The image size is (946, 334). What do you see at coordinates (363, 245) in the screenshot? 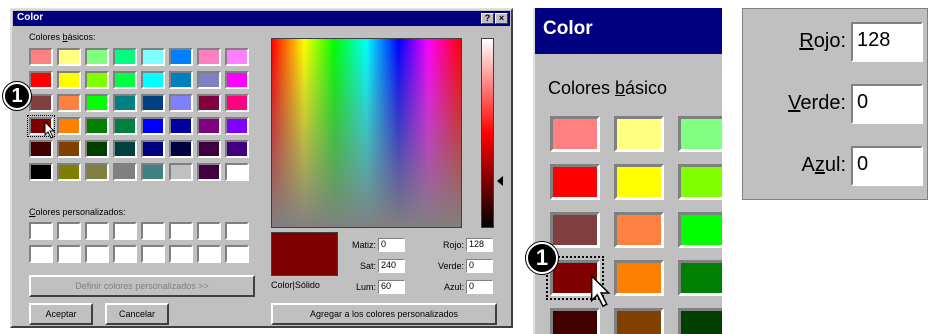
I see `hue-label: Matiz:` at bounding box center [363, 245].